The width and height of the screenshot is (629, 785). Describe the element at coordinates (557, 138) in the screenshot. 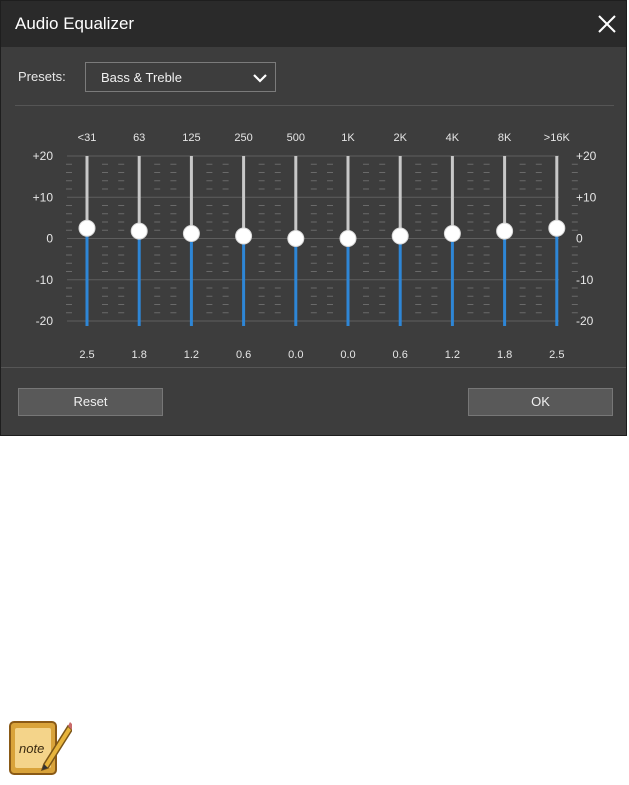

I see `band-frequency-label: >16K` at that location.